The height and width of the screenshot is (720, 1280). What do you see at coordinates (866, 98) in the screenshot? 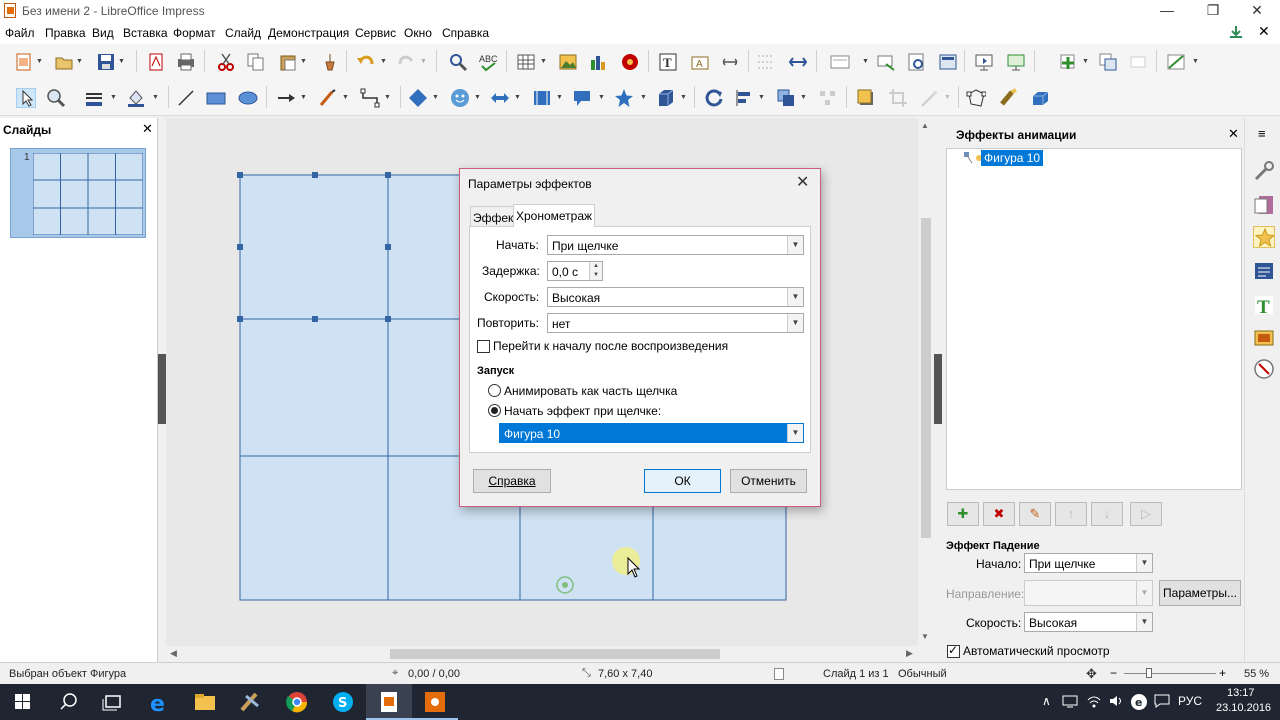
I see `shadow-icon` at bounding box center [866, 98].